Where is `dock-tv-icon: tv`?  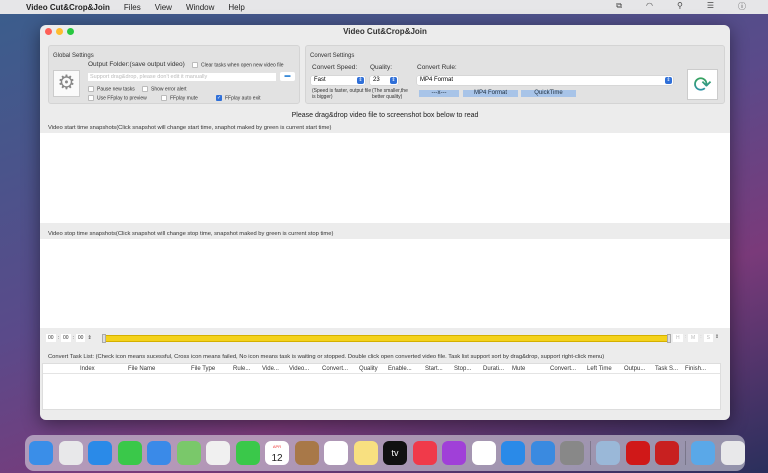
dock-tv-icon: tv is located at coordinates (395, 453).